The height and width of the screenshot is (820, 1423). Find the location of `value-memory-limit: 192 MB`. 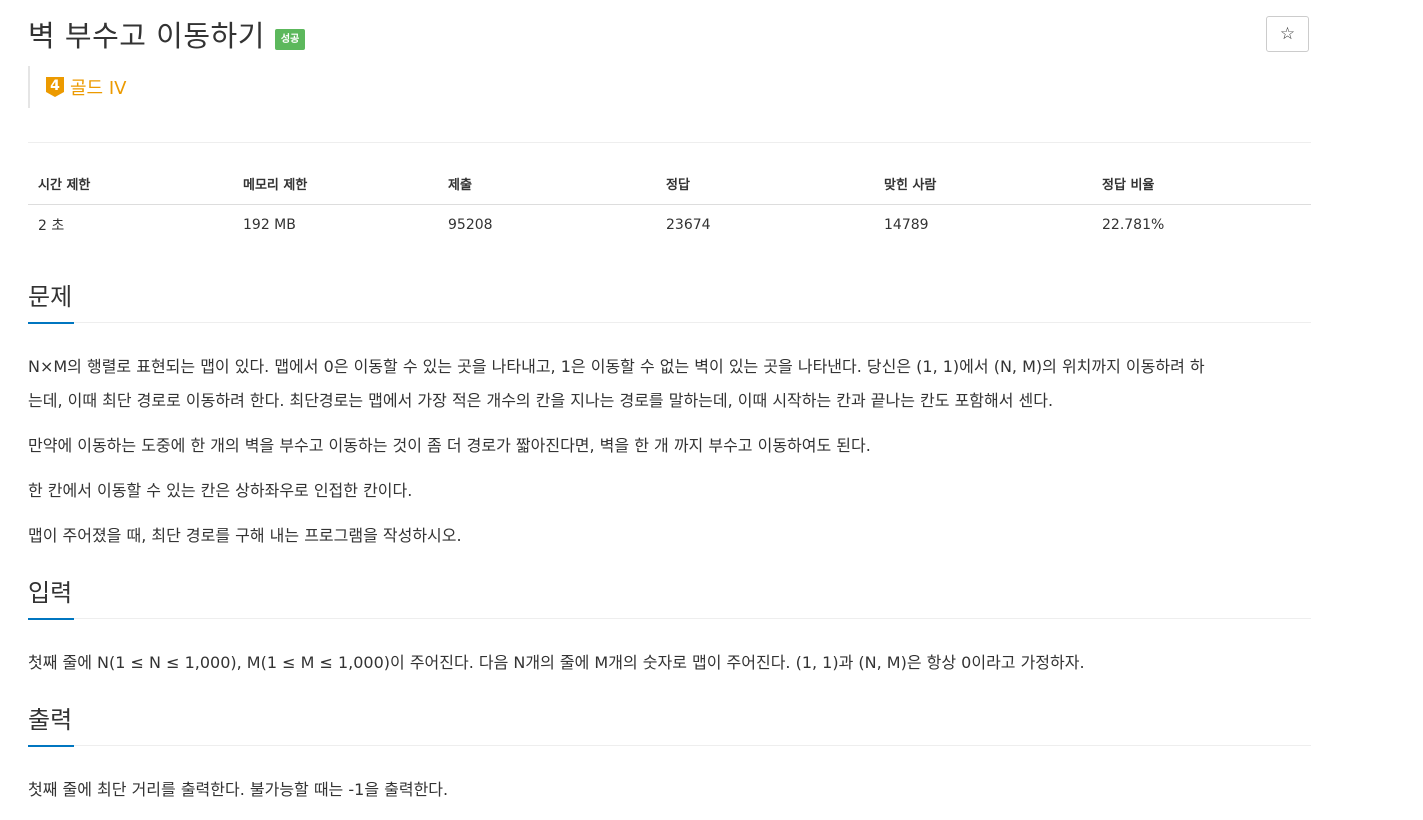

value-memory-limit: 192 MB is located at coordinates (269, 225).